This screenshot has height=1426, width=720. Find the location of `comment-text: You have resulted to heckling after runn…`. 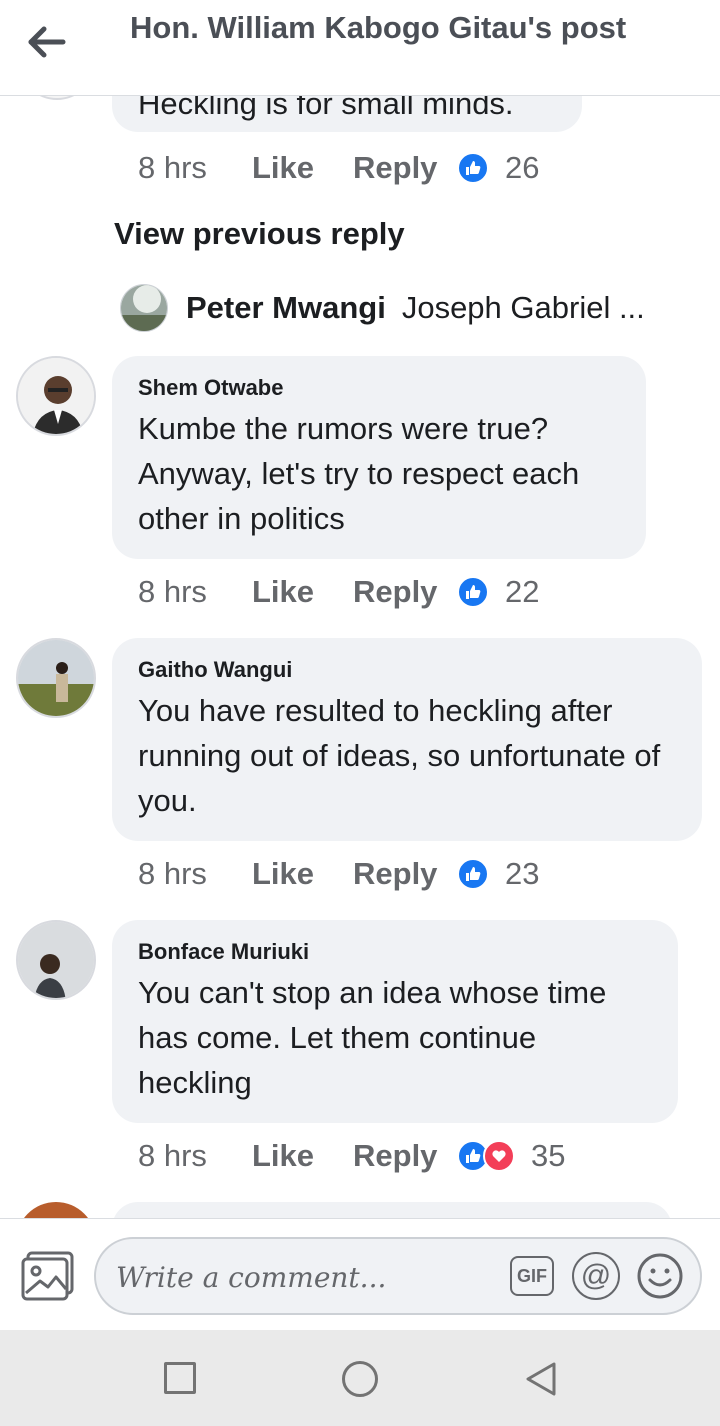

comment-text: You have resulted to heckling after runn… is located at coordinates (399, 755).